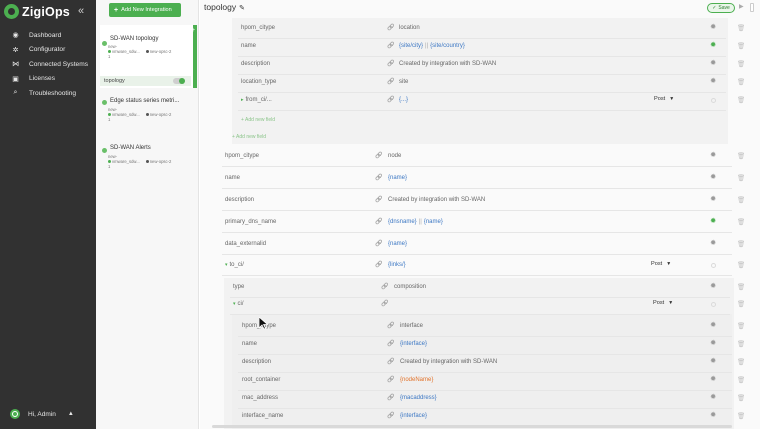 The height and width of the screenshot is (429, 760). I want to click on field-value: {dnsname} || {name}, so click(415, 222).